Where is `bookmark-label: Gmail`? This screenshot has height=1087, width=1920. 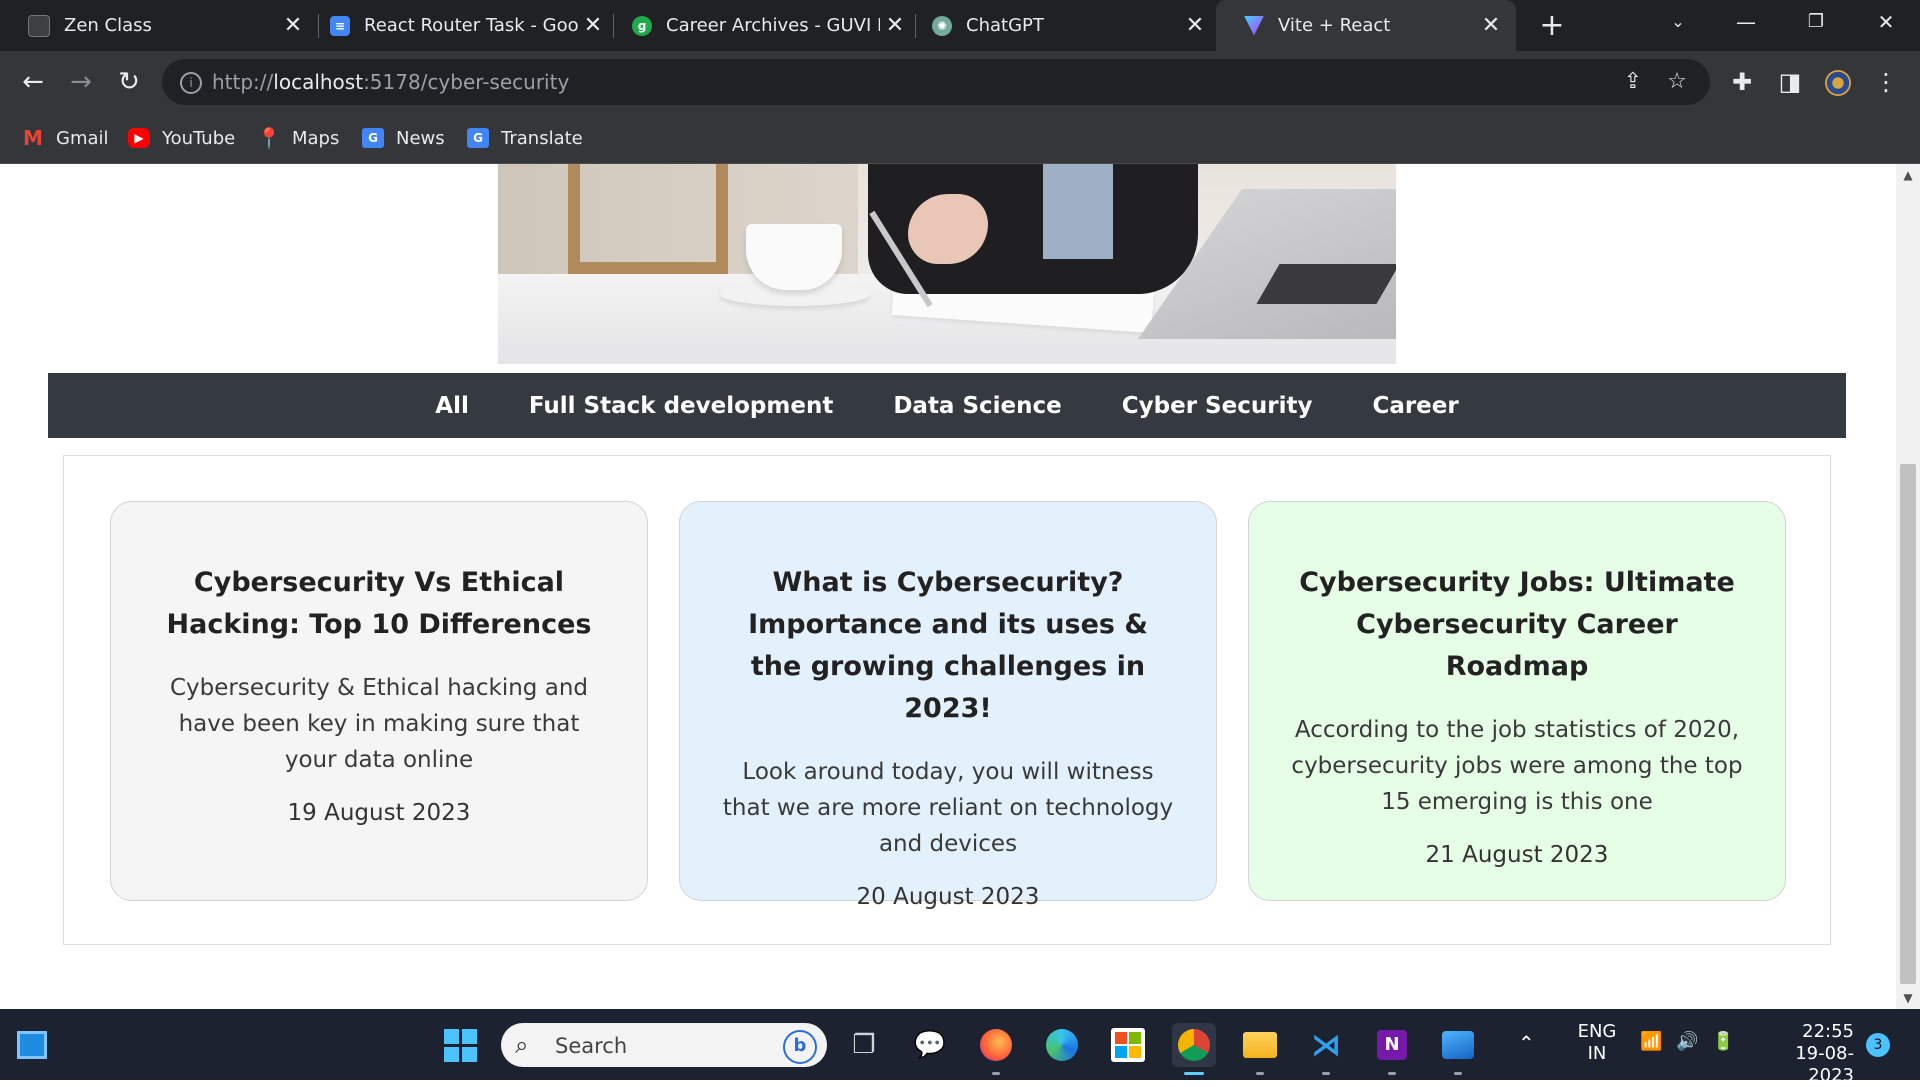 bookmark-label: Gmail is located at coordinates (82, 138).